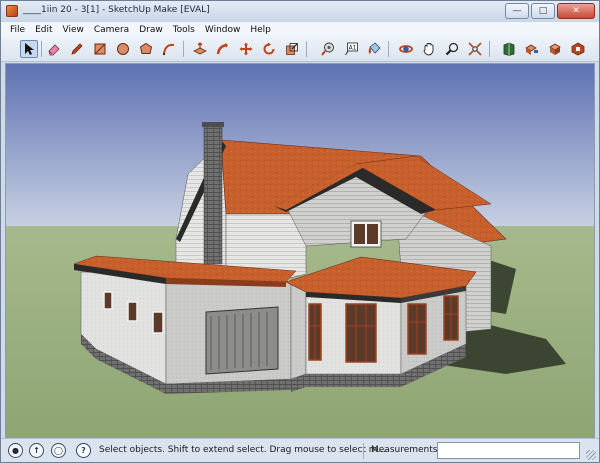 The width and height of the screenshot is (600, 463). I want to click on rotate-icon, so click(269, 48).